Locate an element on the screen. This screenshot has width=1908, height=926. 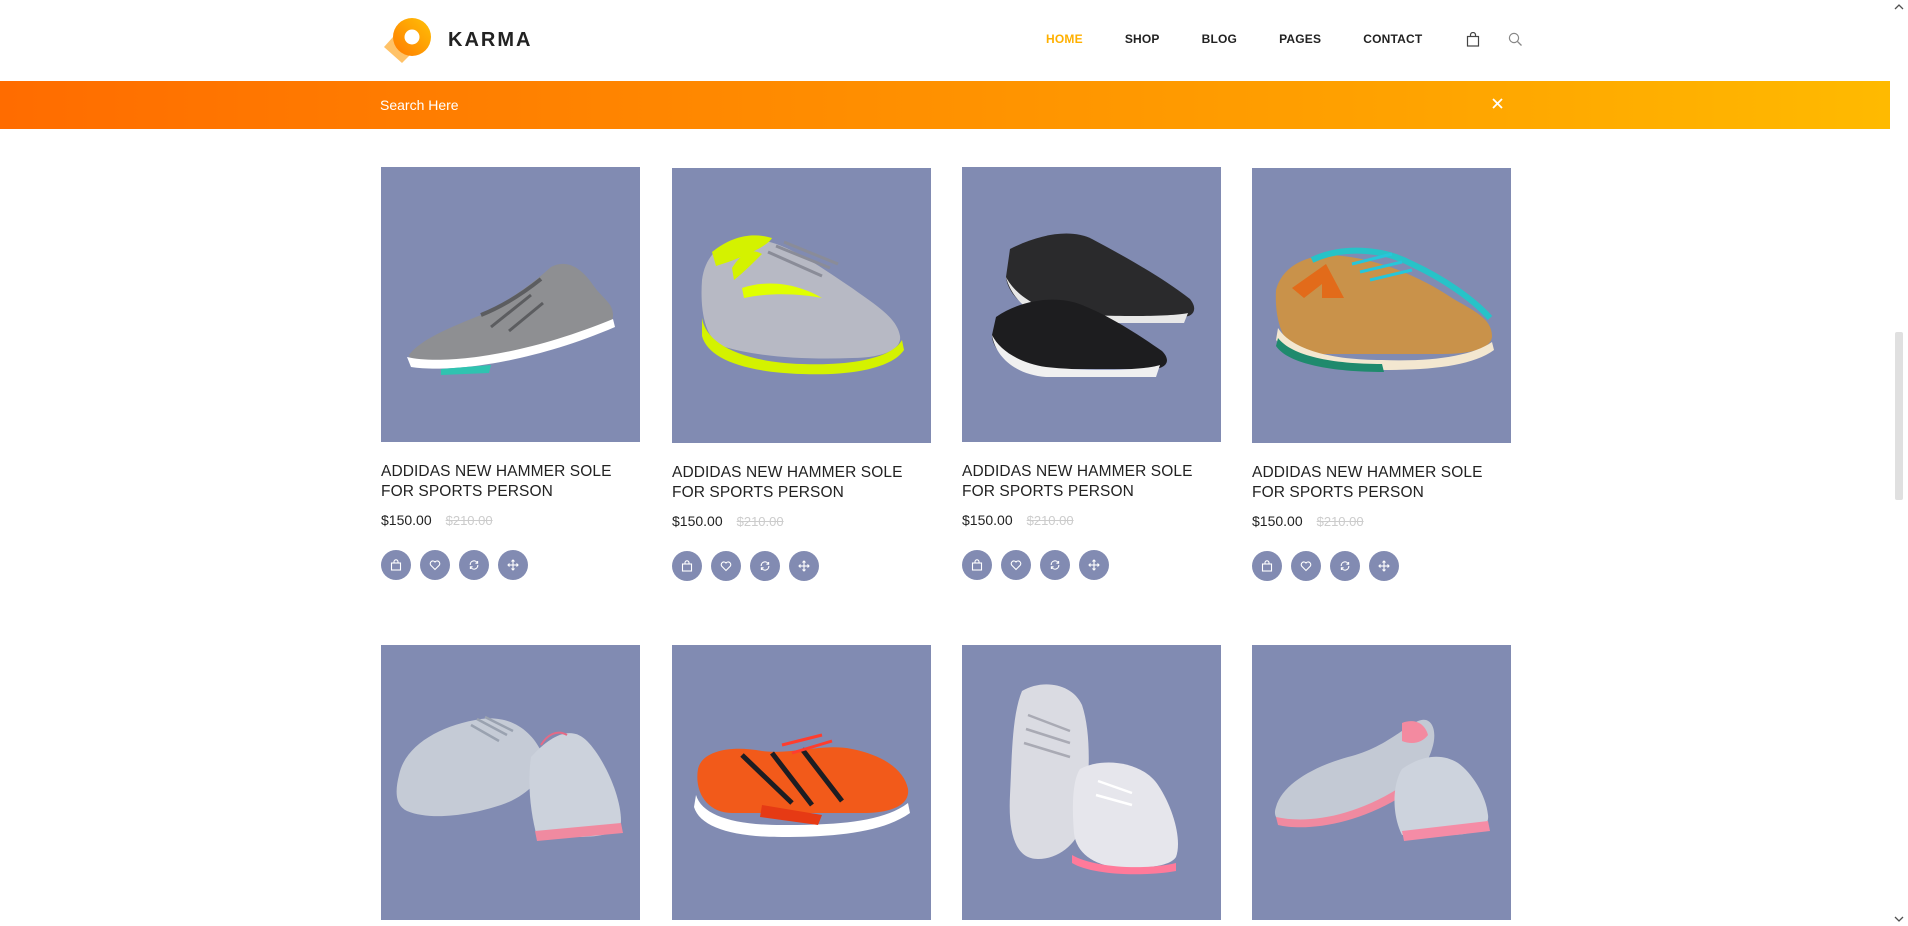
page-scrollbar is located at coordinates (1899, 463).